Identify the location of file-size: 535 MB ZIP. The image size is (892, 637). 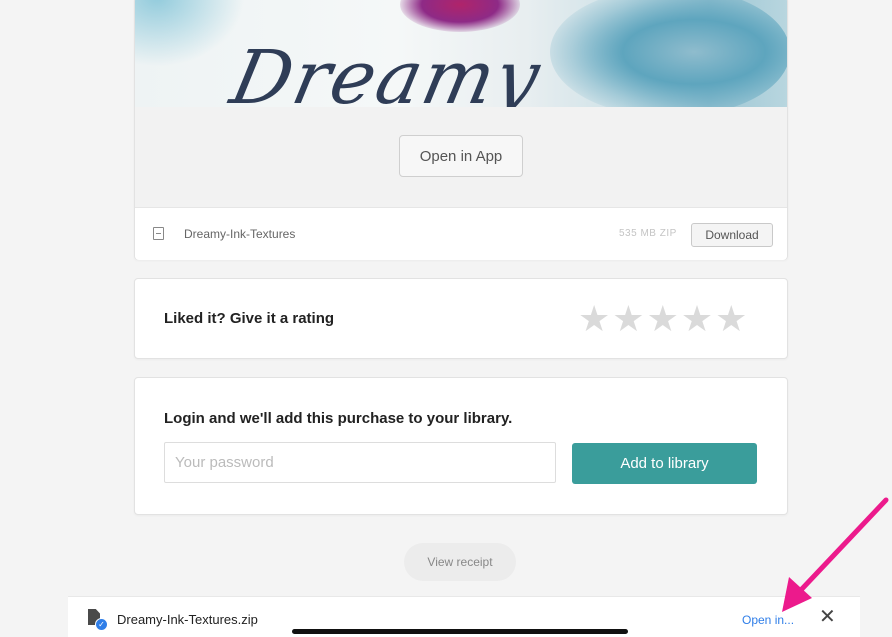
(648, 233).